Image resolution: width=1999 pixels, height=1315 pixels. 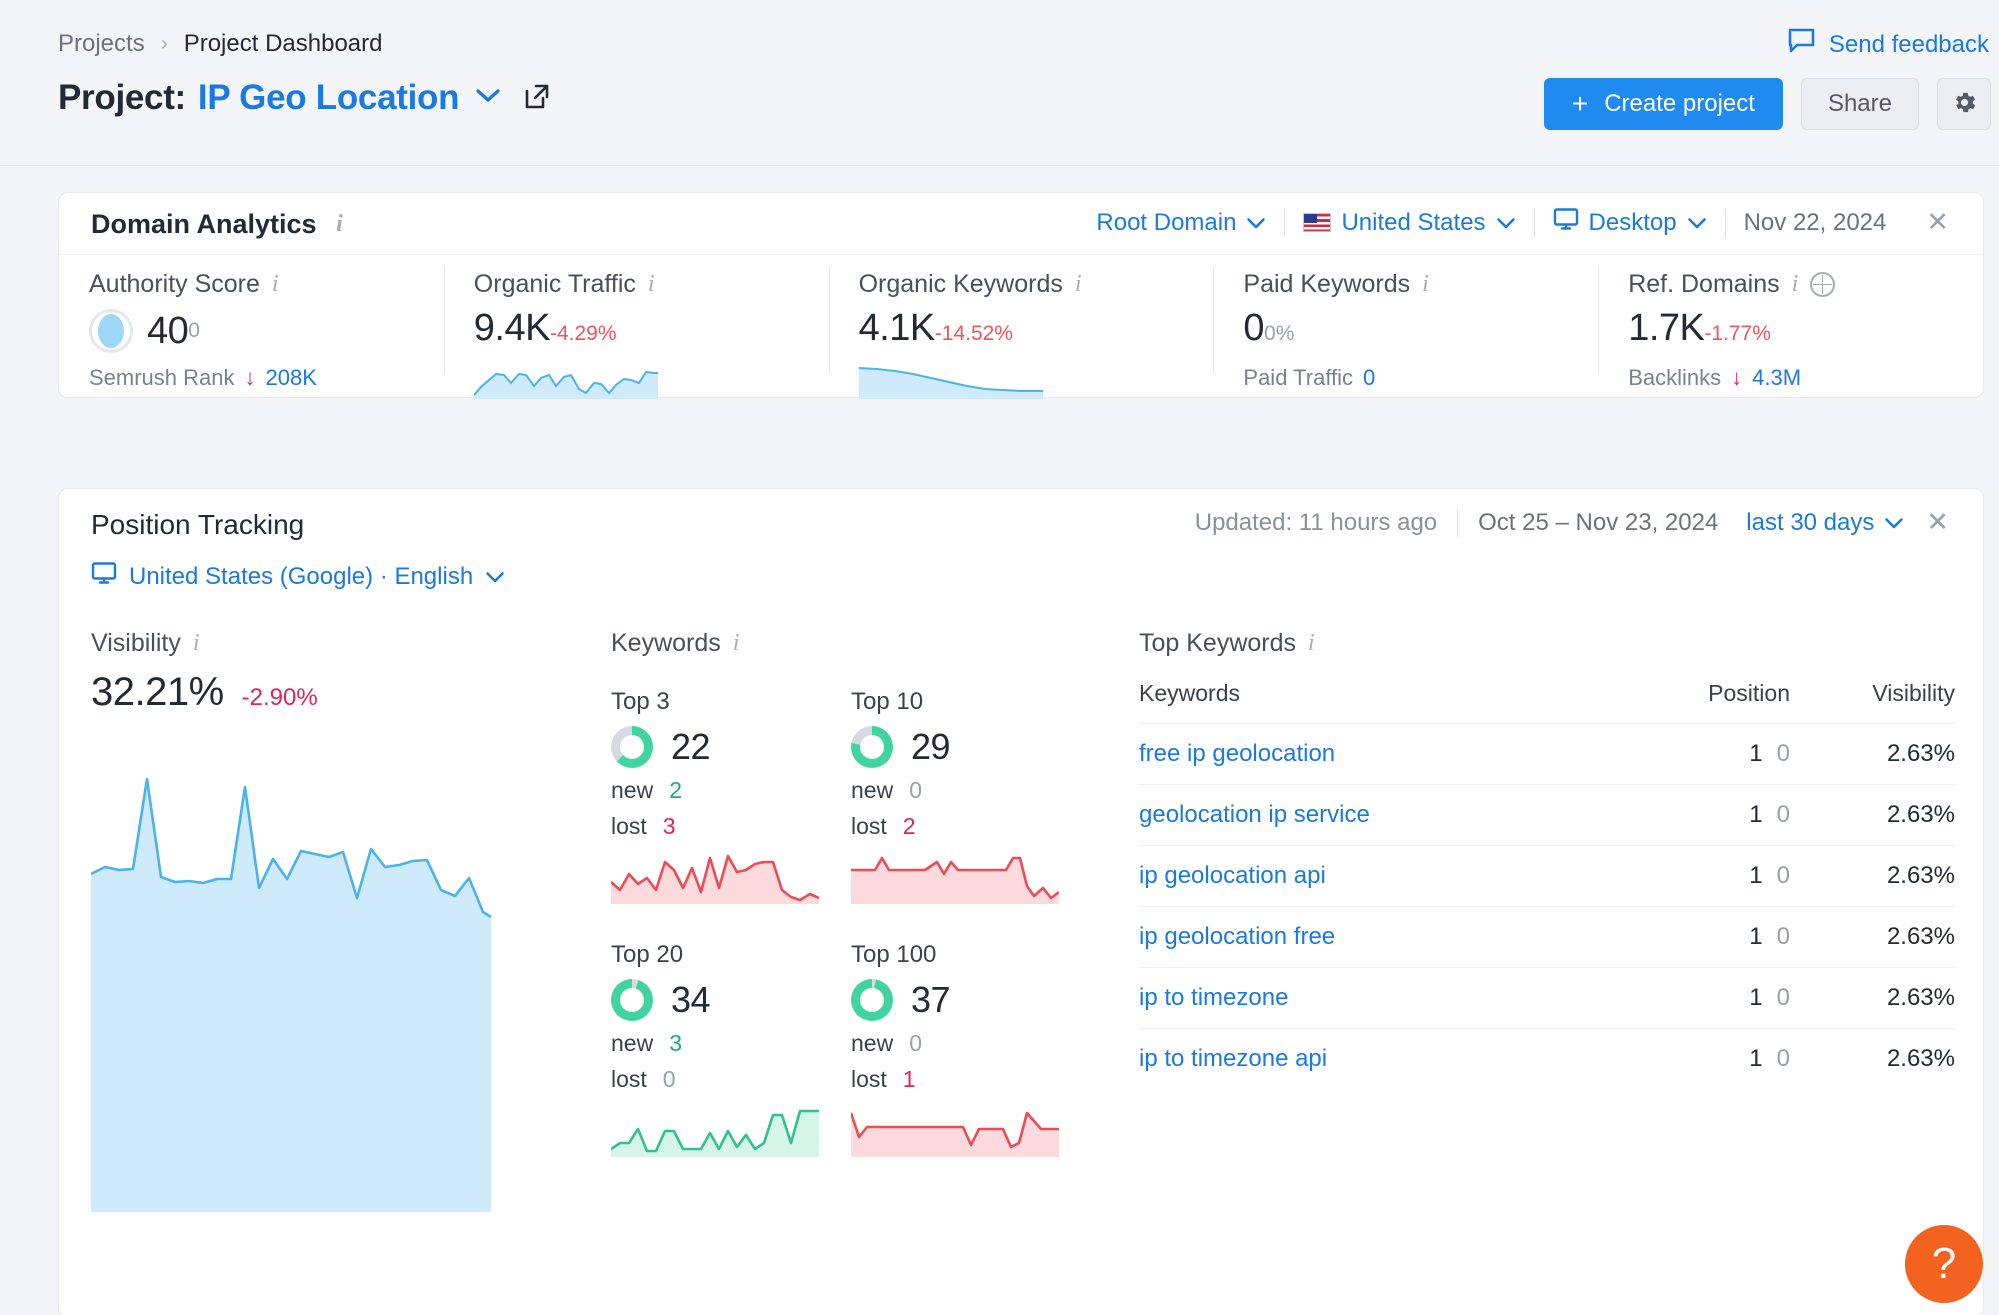 What do you see at coordinates (1213, 997) in the screenshot?
I see `keyword-link: ip to timezone` at bounding box center [1213, 997].